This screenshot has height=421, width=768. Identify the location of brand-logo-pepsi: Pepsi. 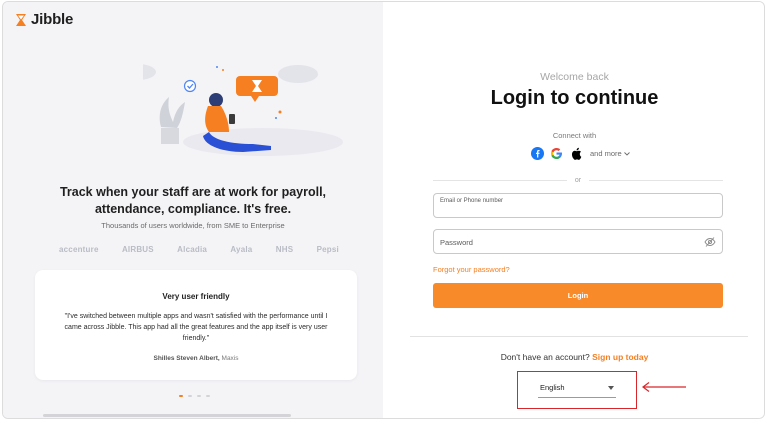
(327, 249).